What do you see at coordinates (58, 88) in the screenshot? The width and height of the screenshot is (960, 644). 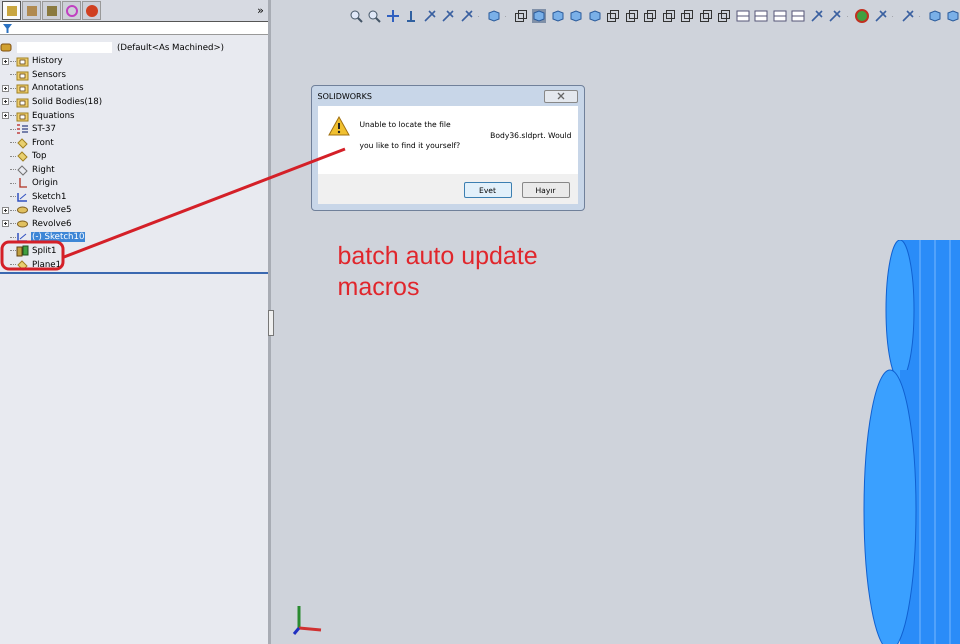 I see `tree-item: Annotations` at bounding box center [58, 88].